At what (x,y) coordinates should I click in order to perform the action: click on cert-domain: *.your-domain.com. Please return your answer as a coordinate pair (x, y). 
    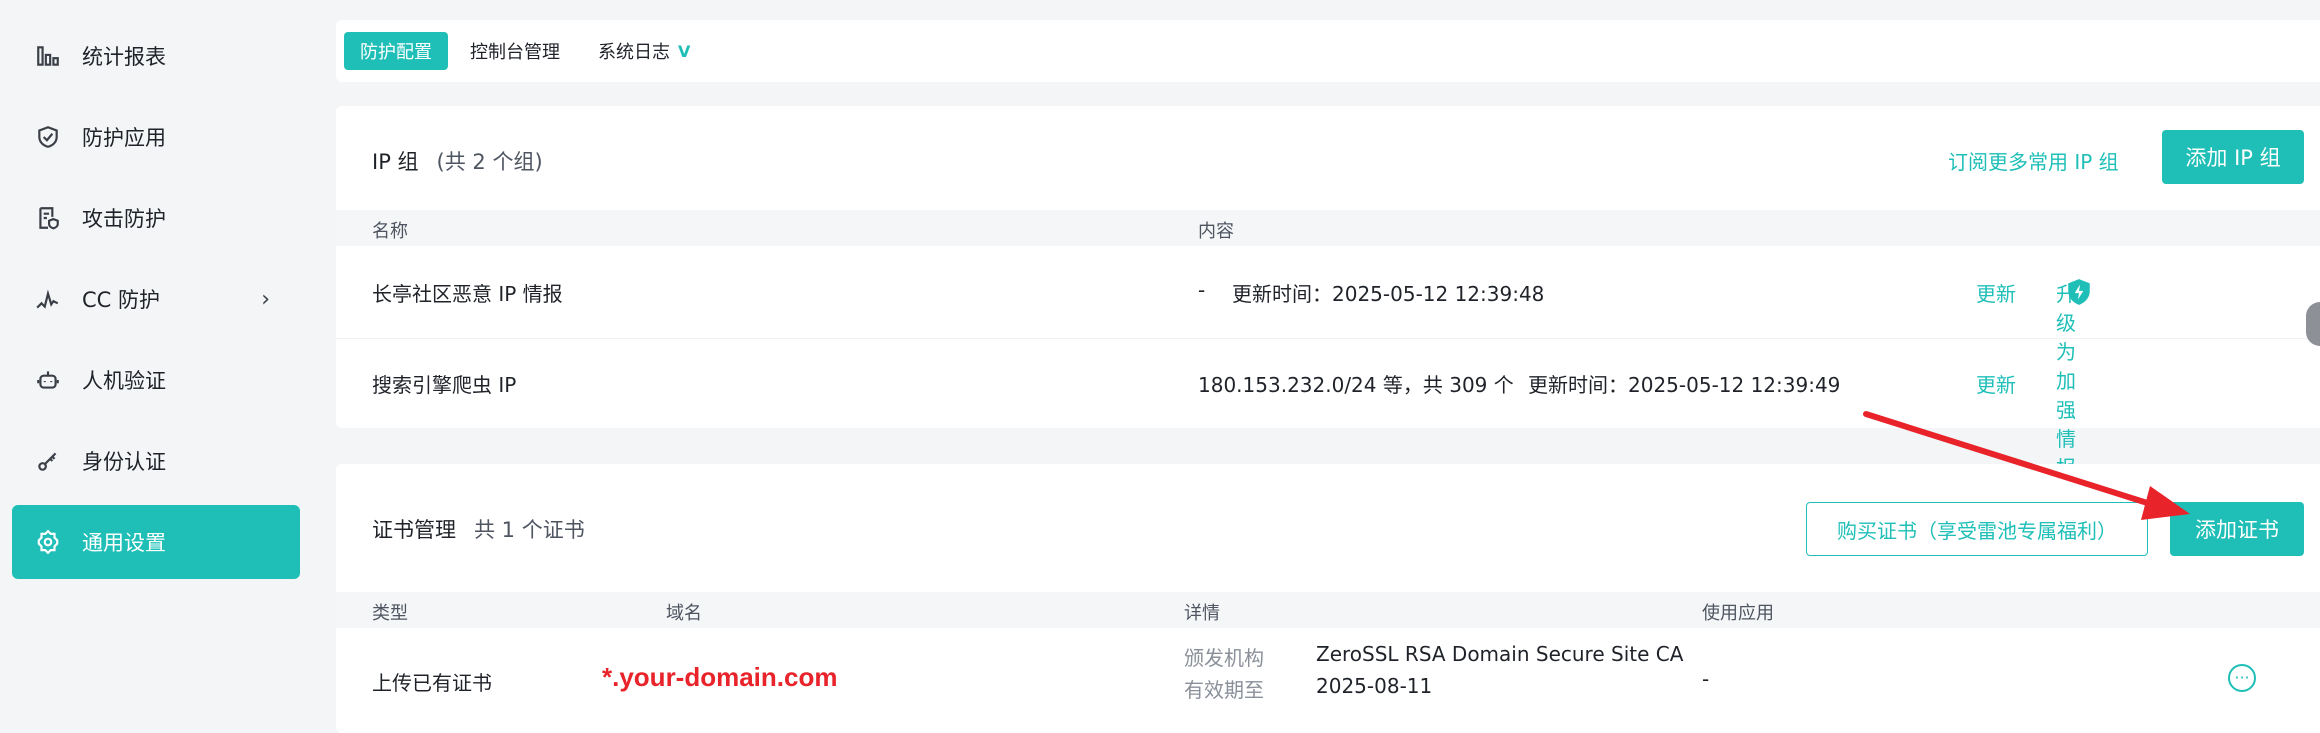
    Looking at the image, I should click on (720, 677).